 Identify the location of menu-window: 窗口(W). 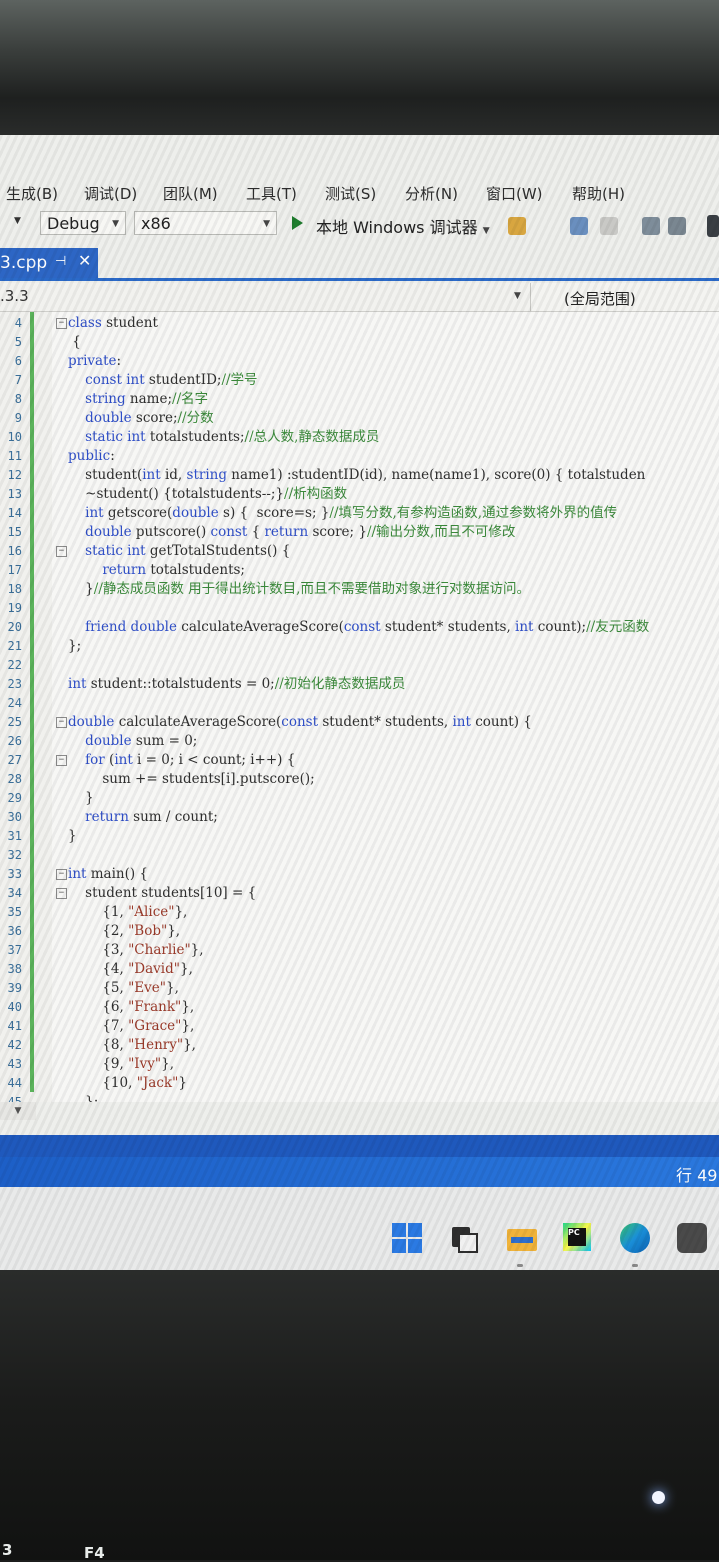
(514, 193).